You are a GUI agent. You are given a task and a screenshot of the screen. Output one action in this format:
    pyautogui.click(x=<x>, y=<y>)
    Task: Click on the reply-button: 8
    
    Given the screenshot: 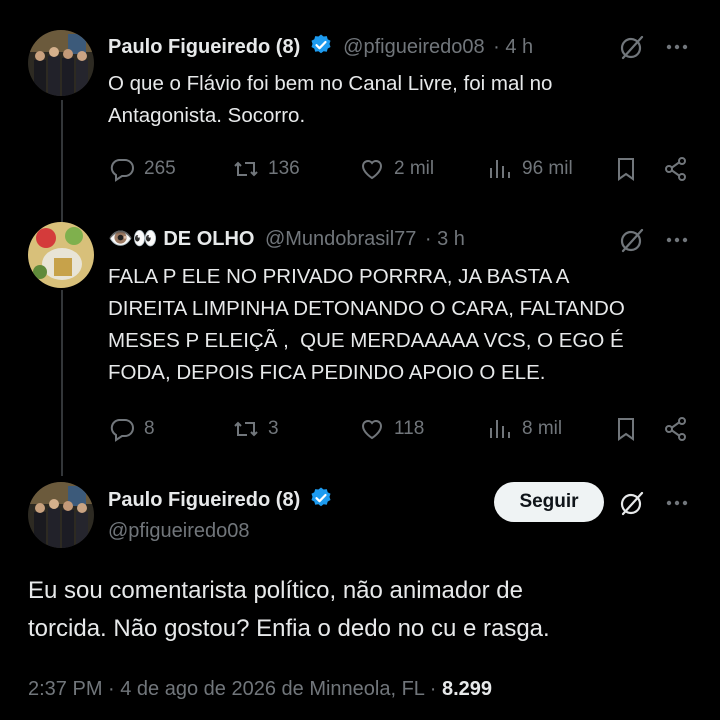 What is the action you would take?
    pyautogui.click(x=131, y=429)
    